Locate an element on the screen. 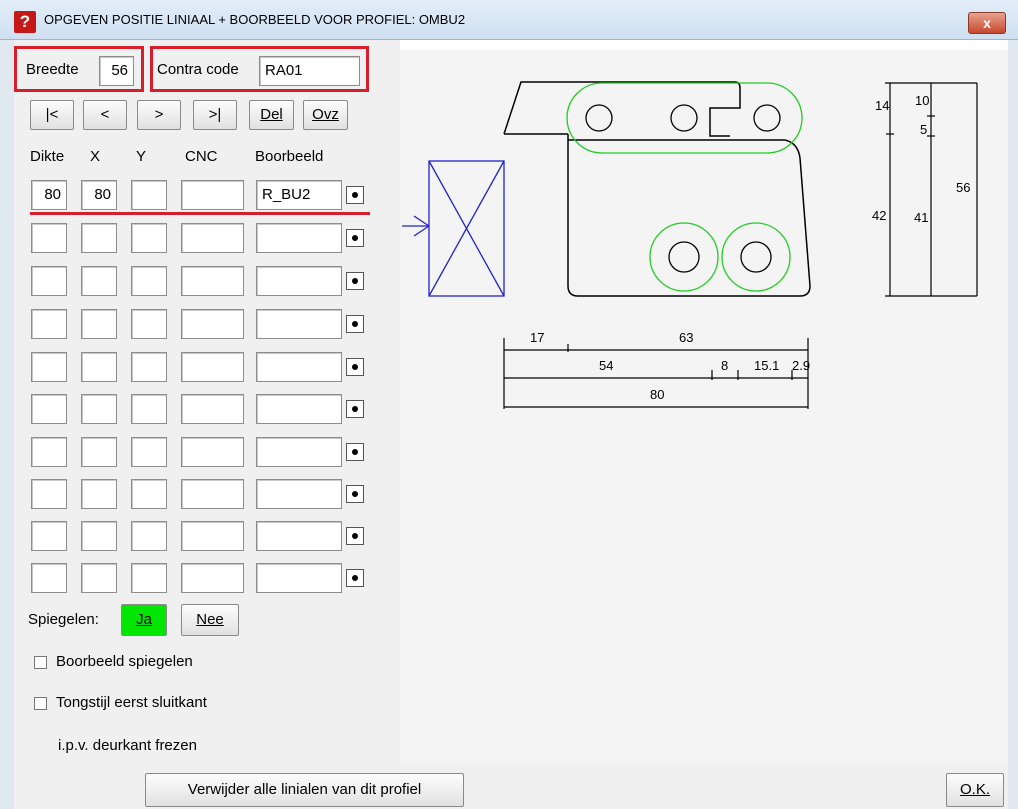 The height and width of the screenshot is (809, 1018). drill-holes is located at coordinates (684, 187).